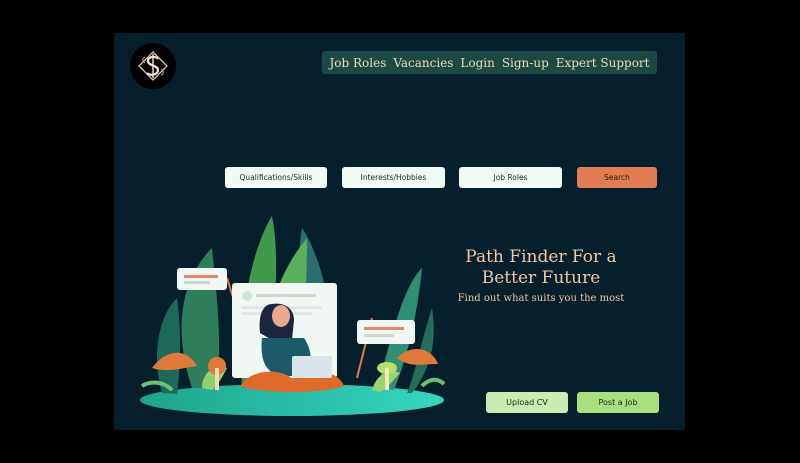 The height and width of the screenshot is (463, 800). I want to click on hero-title: Path Finder For a Better Future, so click(541, 268).